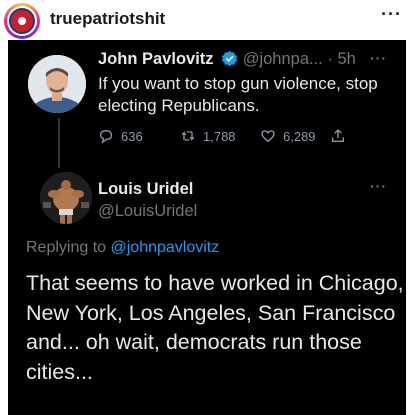  I want to click on louis-uridel-avatar, so click(66, 198).